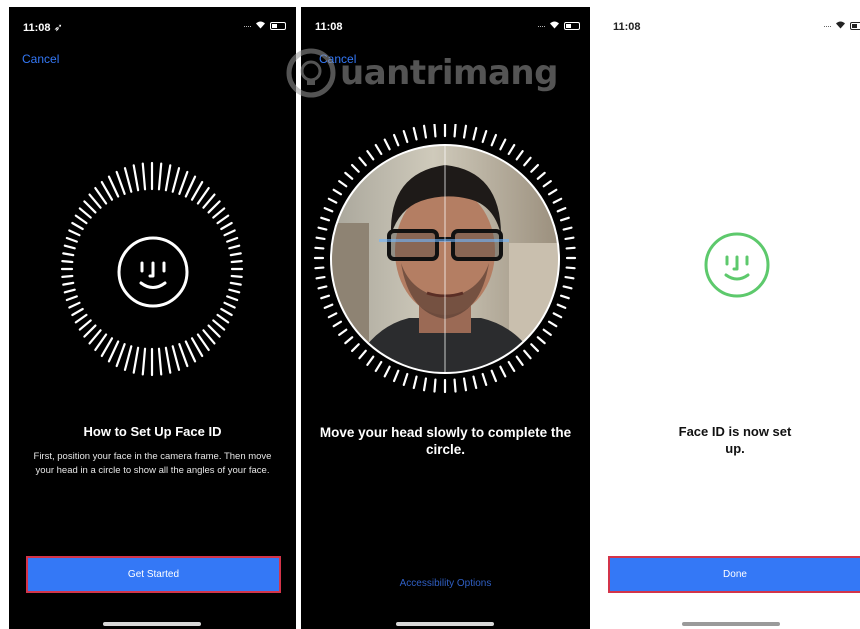  I want to click on get-started-button: Get Started, so click(153, 574).